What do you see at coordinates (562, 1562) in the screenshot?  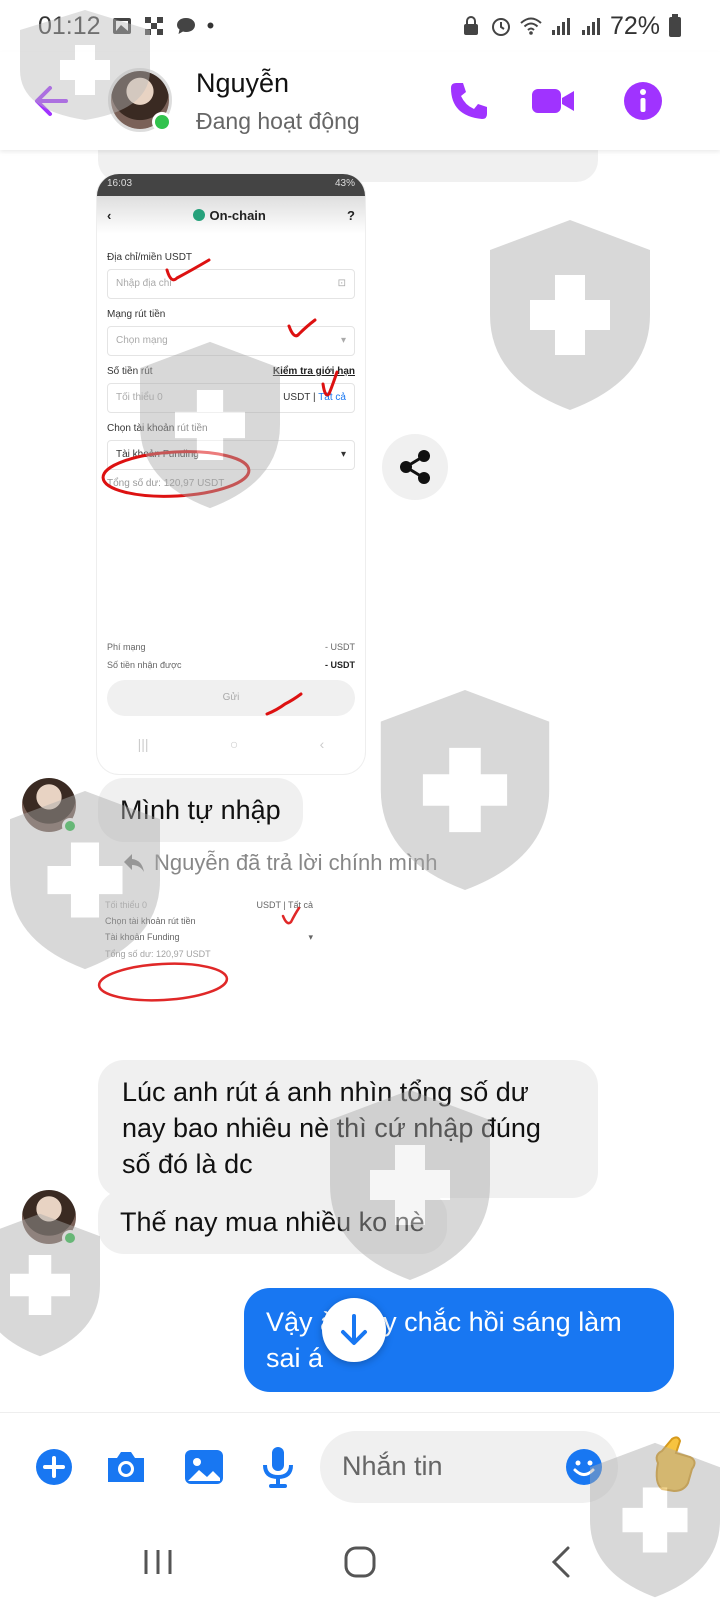 I see `back-nav-icon` at bounding box center [562, 1562].